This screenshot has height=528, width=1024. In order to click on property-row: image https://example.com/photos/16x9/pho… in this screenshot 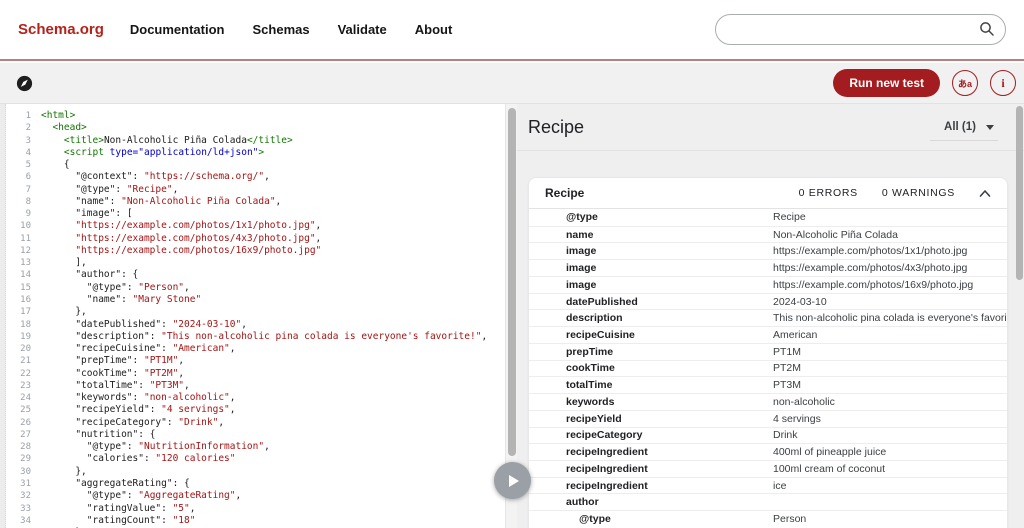, I will do `click(768, 284)`.